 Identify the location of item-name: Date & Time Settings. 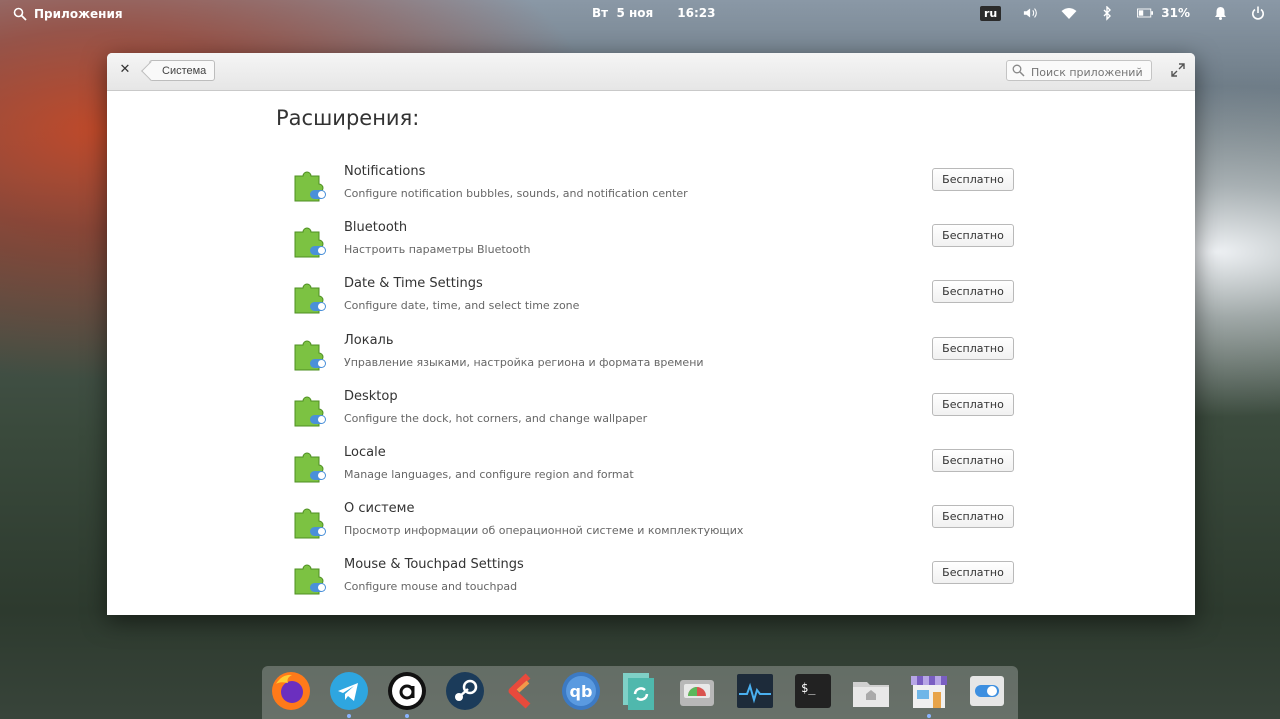
(413, 284).